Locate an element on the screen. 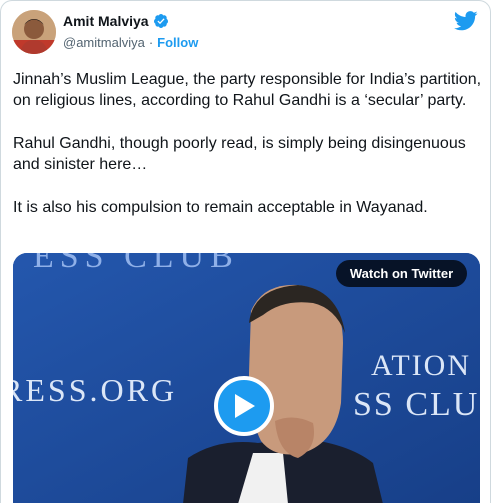 The image size is (493, 503). backdrop-text-top: ESS CLUB is located at coordinates (136, 264).